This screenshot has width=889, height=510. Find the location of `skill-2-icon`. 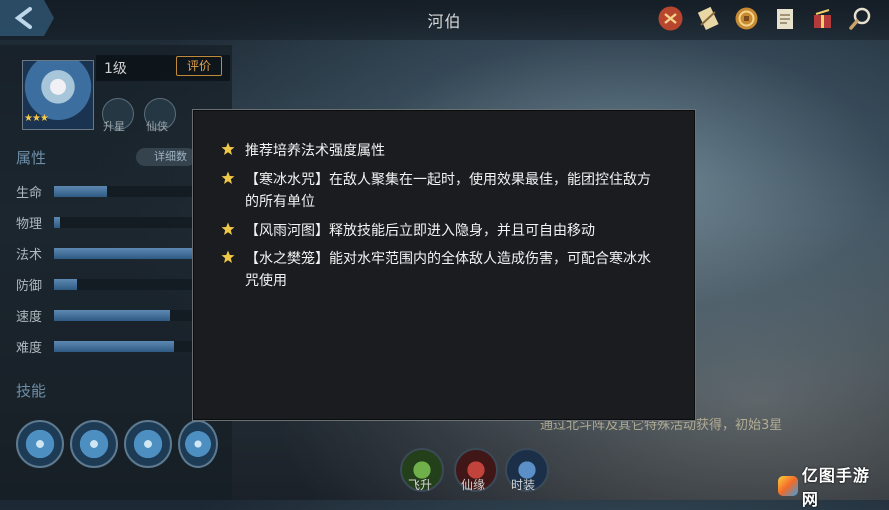

skill-2-icon is located at coordinates (94, 444).